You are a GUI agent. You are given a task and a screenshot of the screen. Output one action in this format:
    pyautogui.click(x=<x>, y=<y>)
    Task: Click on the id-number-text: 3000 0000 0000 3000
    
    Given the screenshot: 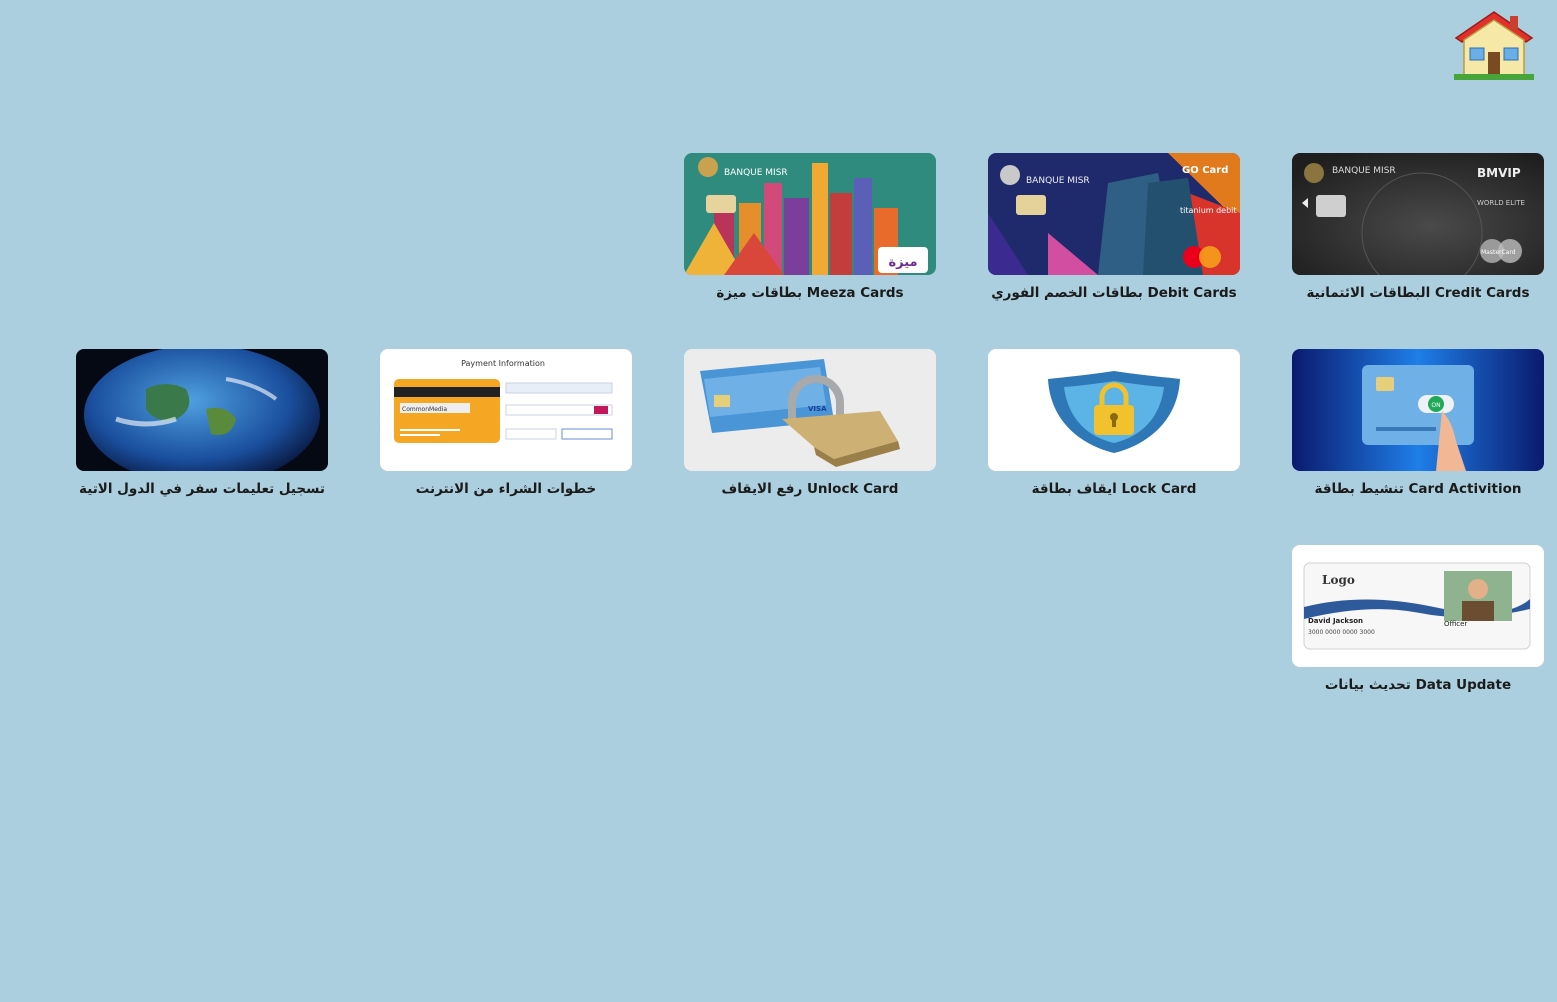 What is the action you would take?
    pyautogui.click(x=1341, y=632)
    